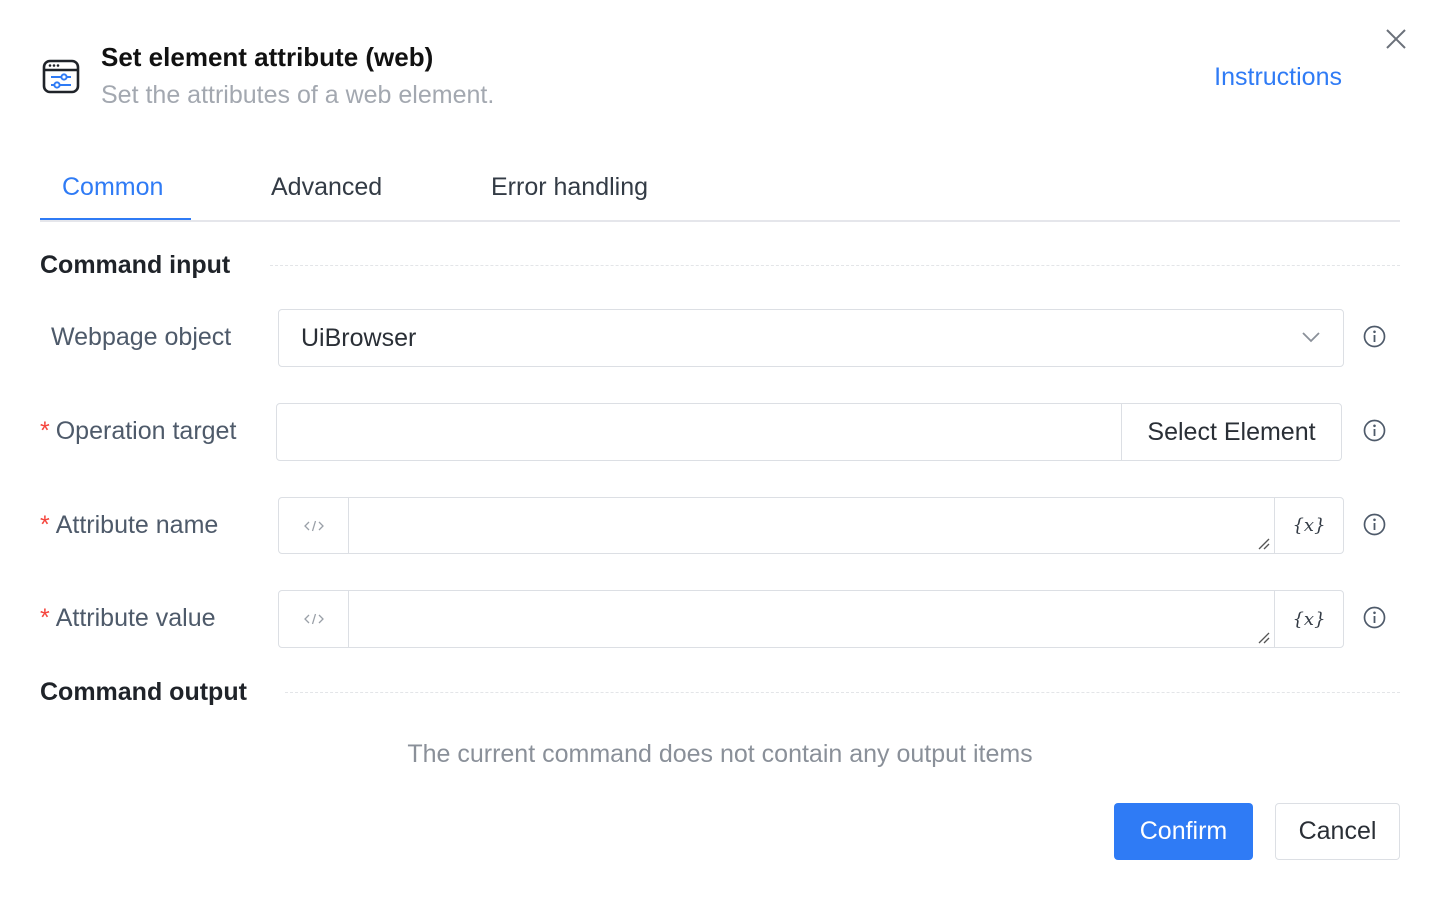 The width and height of the screenshot is (1440, 900). I want to click on attribute-name-input, so click(811, 525).